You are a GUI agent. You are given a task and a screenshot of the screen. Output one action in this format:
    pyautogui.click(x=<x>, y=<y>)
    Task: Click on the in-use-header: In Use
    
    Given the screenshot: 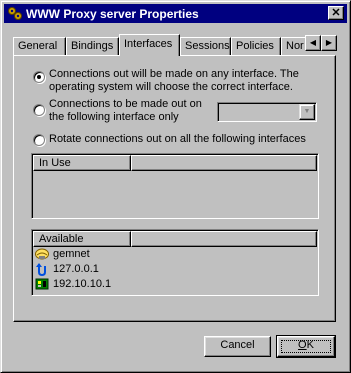 What is the action you would take?
    pyautogui.click(x=175, y=163)
    